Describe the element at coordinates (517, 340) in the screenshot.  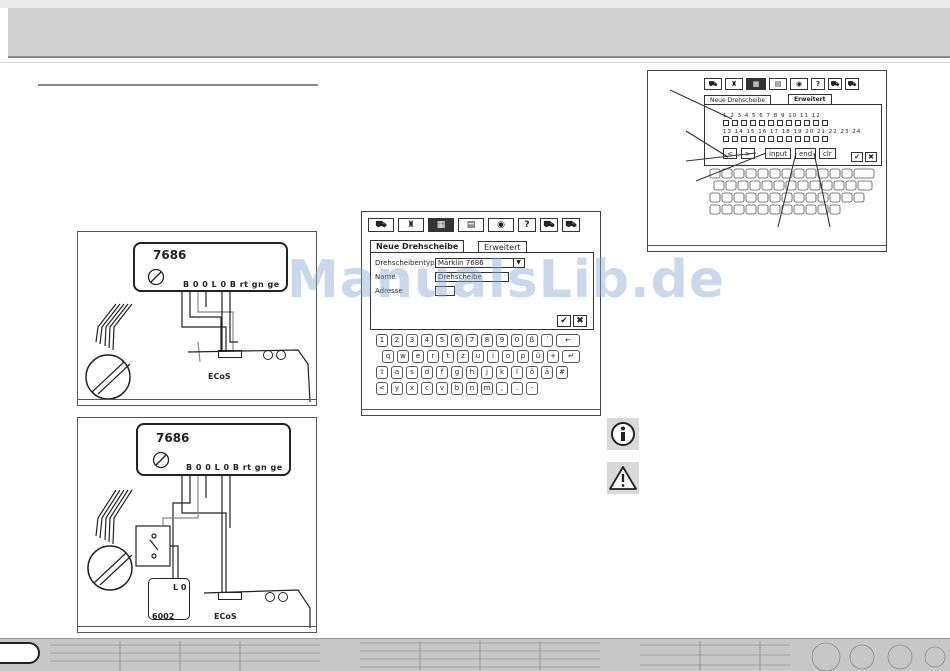
I see `key: 0` at that location.